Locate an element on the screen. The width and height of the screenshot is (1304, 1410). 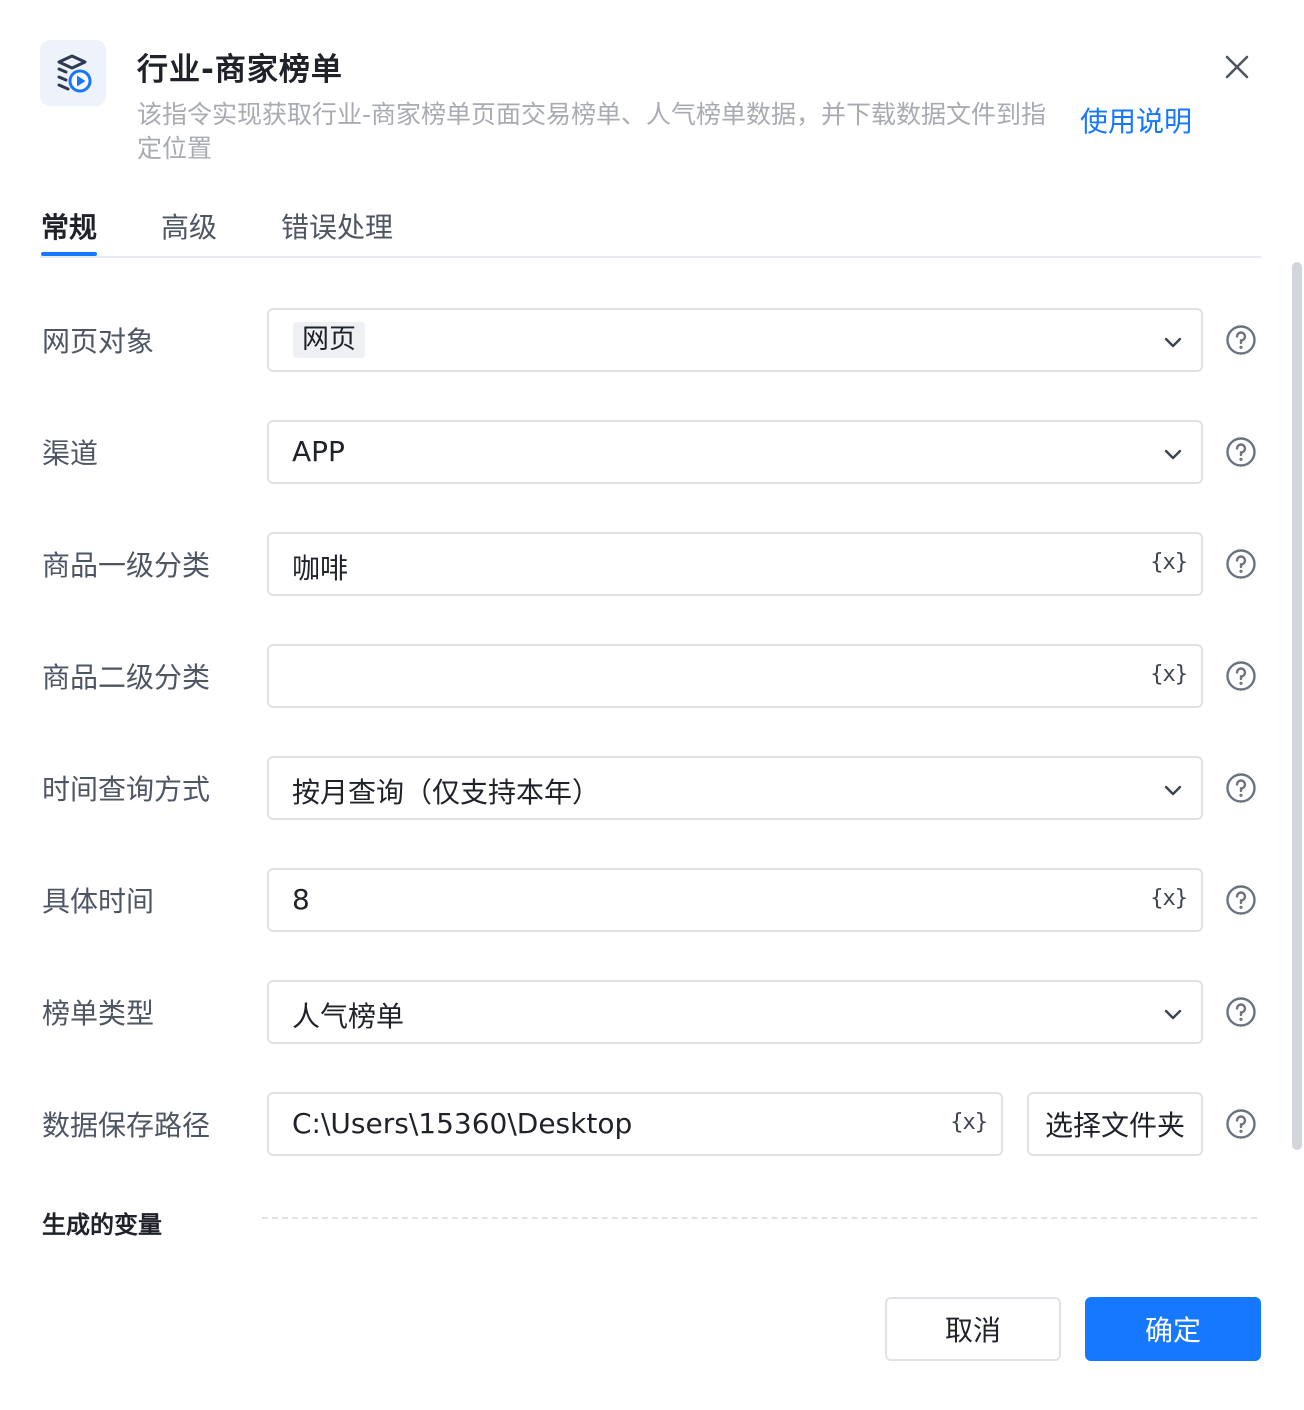
tab-bar: 常规 高级 错误处理 is located at coordinates (650, 227).